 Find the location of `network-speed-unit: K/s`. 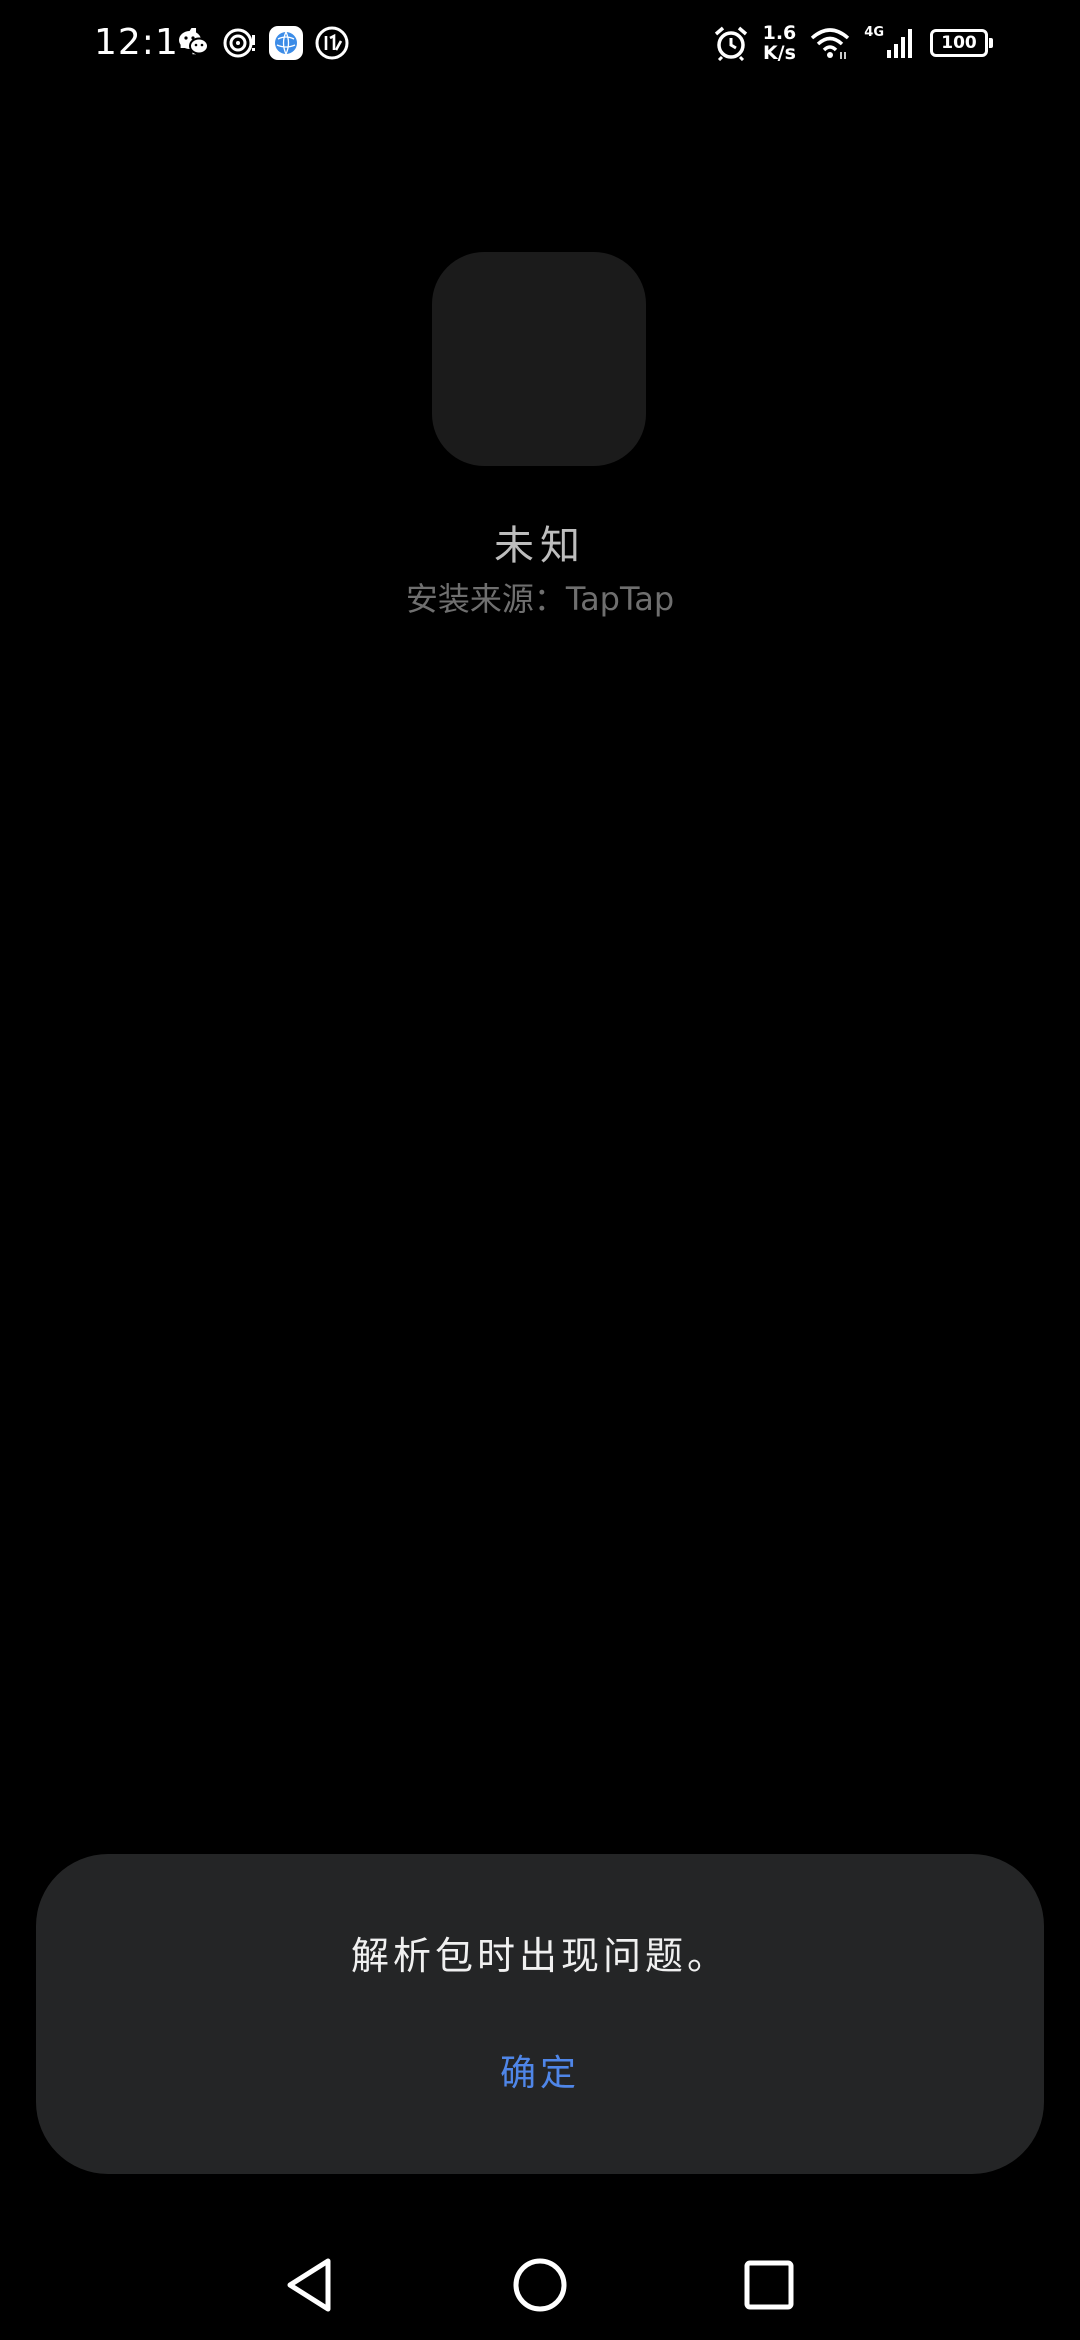

network-speed-unit: K/s is located at coordinates (779, 53).